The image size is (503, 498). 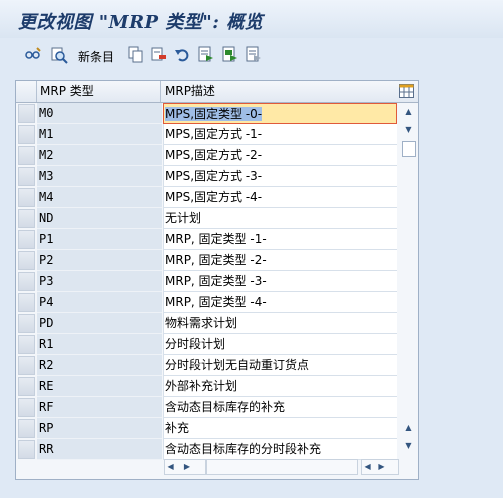 I want to click on mrp-description-cell: 外部补充计划, so click(x=280, y=386).